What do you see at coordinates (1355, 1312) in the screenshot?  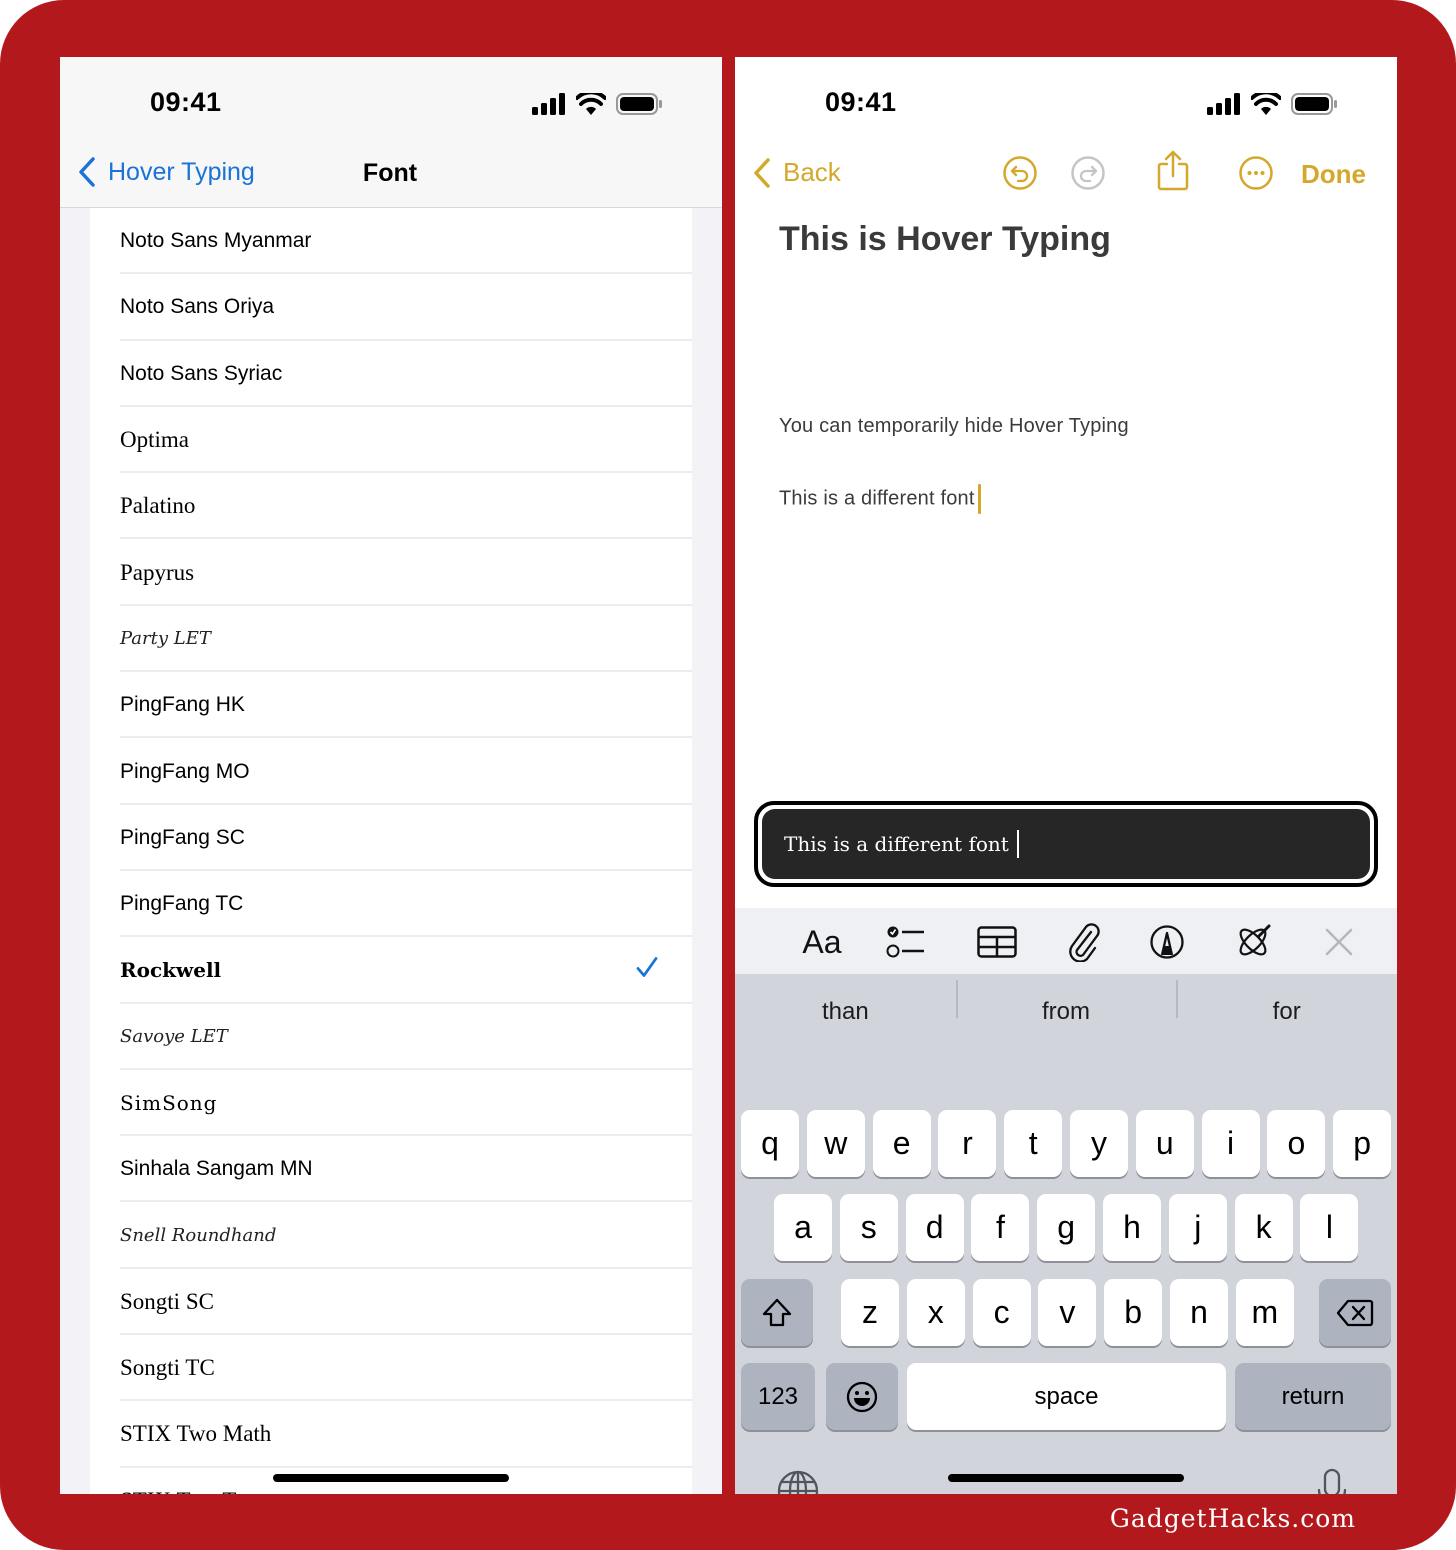 I see `delete-key` at bounding box center [1355, 1312].